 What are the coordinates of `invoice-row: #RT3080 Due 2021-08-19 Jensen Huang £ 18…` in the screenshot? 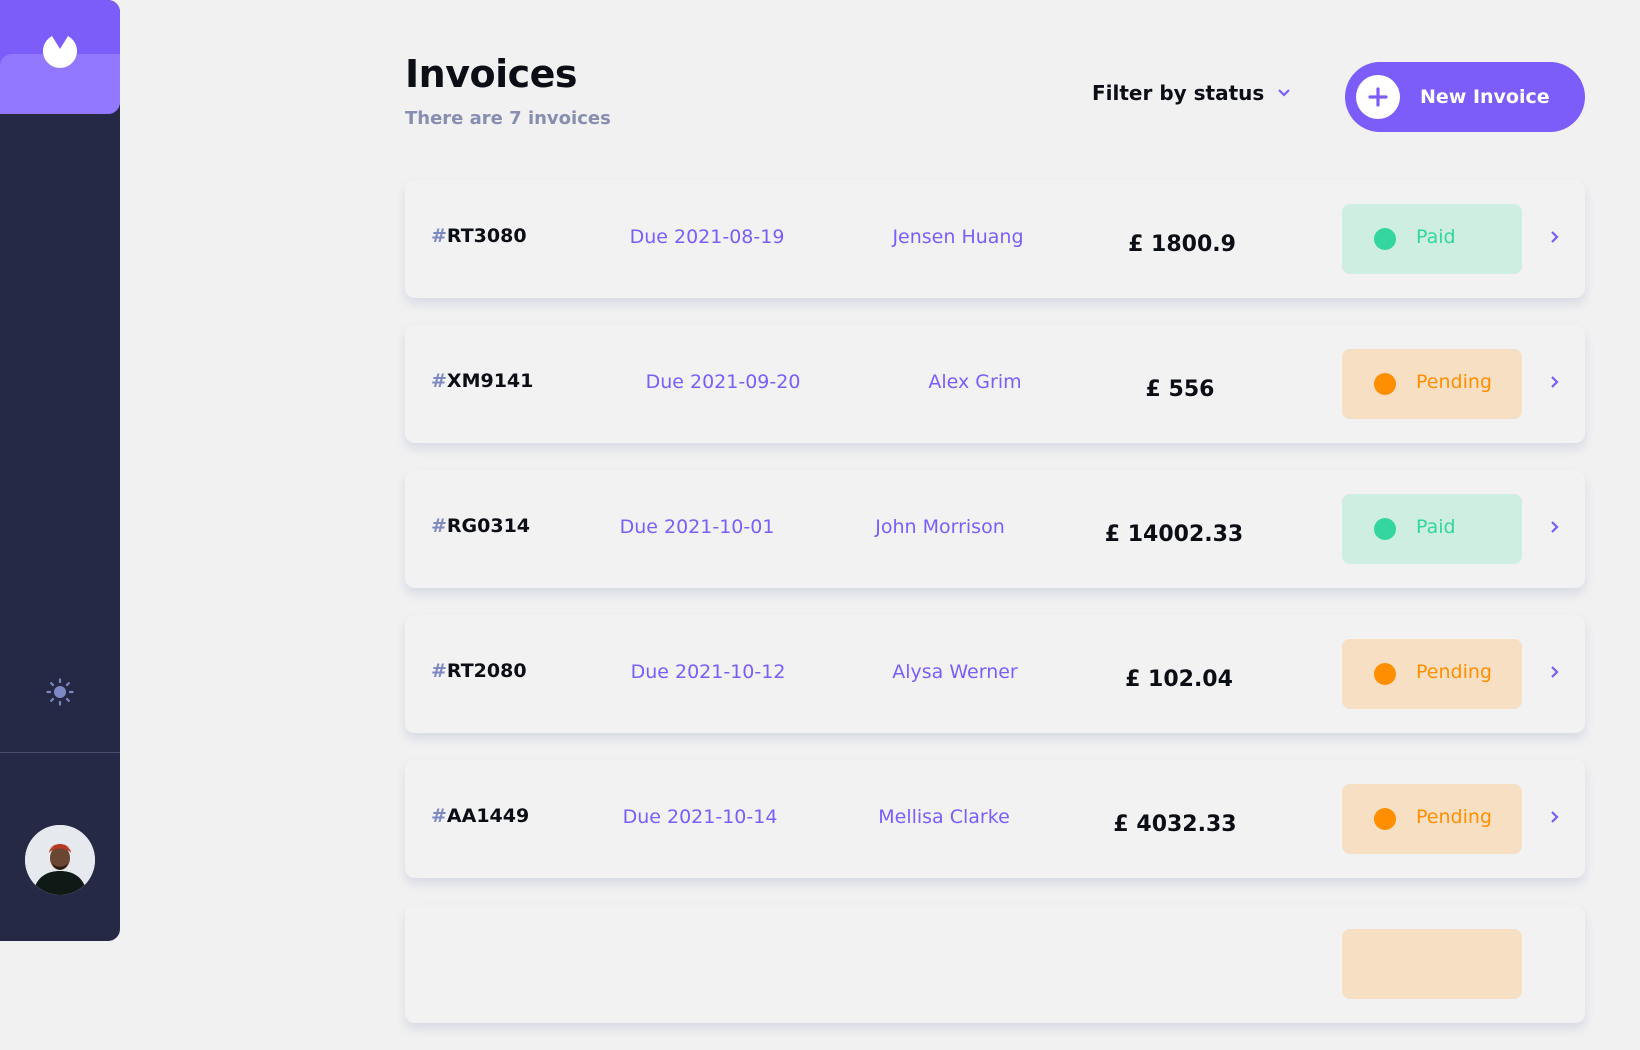 It's located at (995, 239).